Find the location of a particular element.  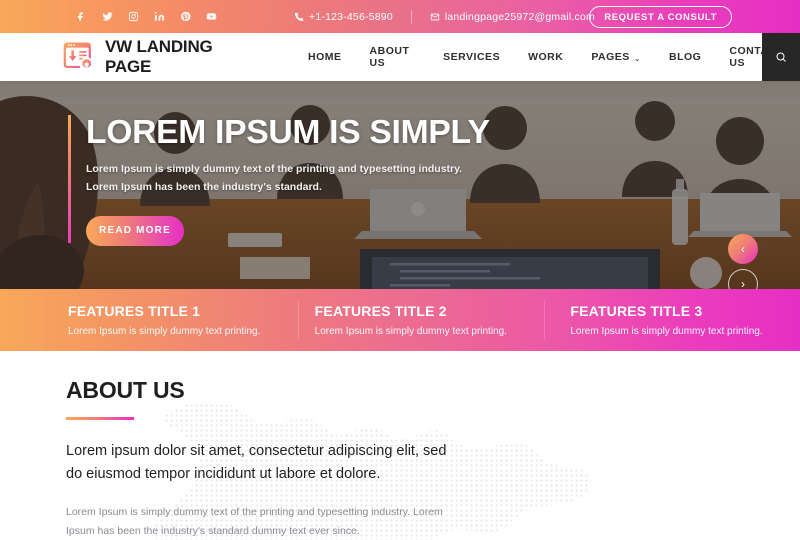

nav-label: WORK is located at coordinates (546, 57).